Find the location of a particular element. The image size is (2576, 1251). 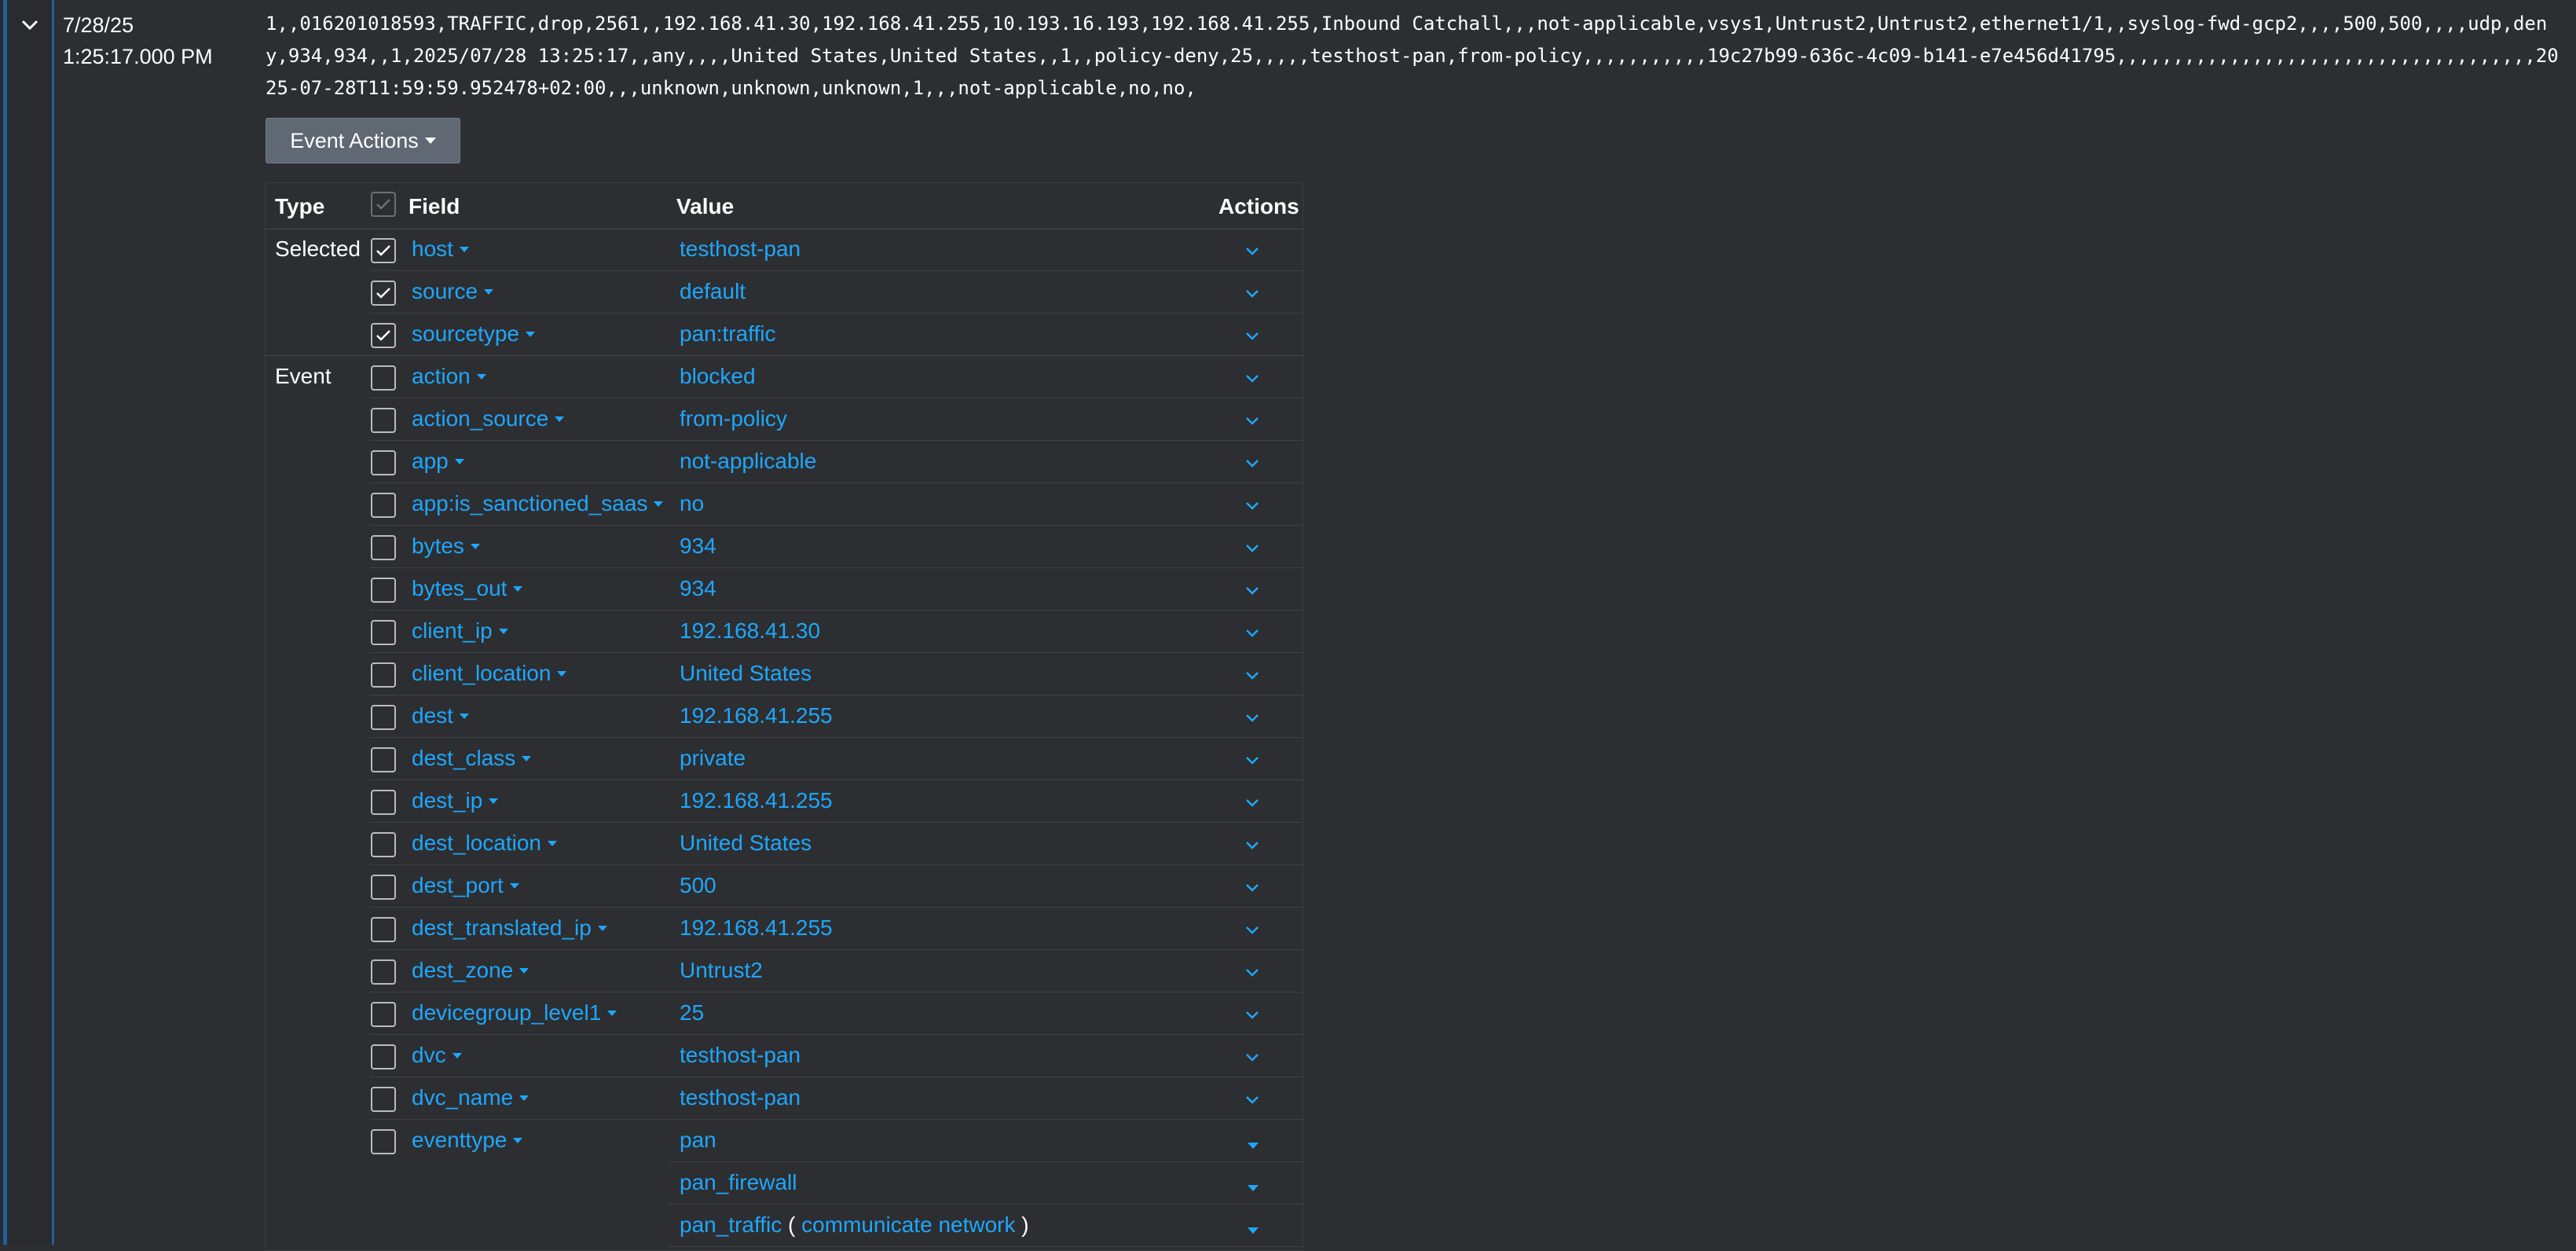

field-value-link: blocked is located at coordinates (718, 376).